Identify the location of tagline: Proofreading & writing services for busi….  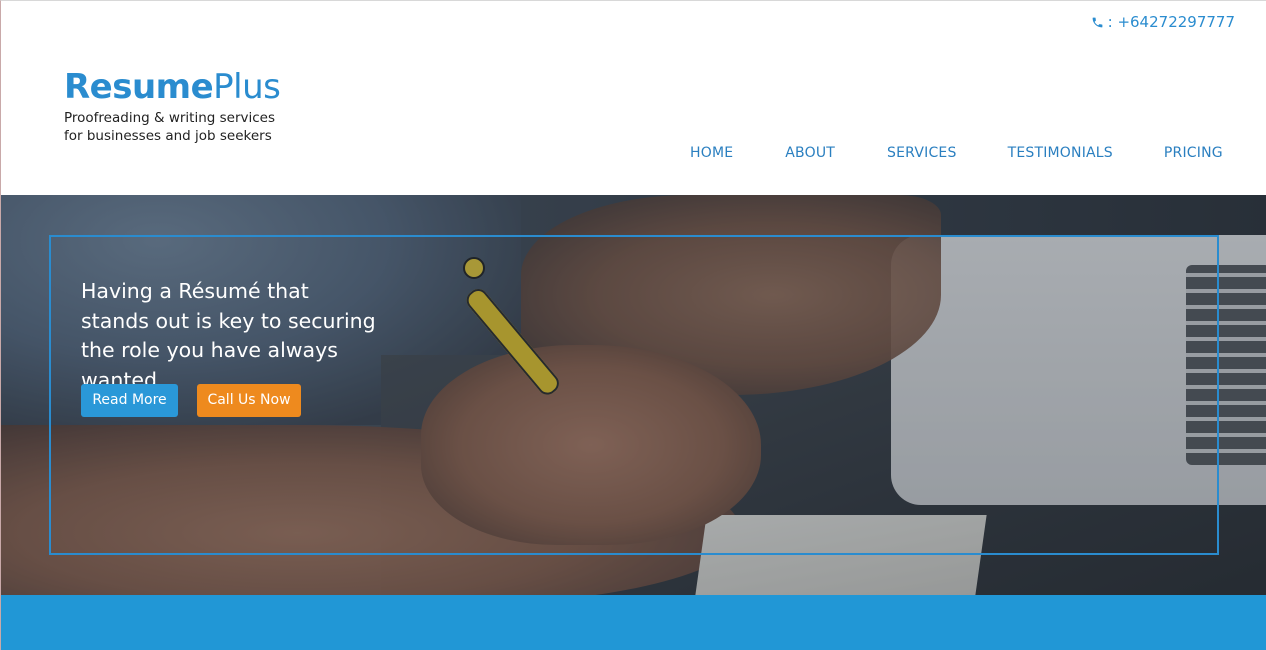
(179, 127).